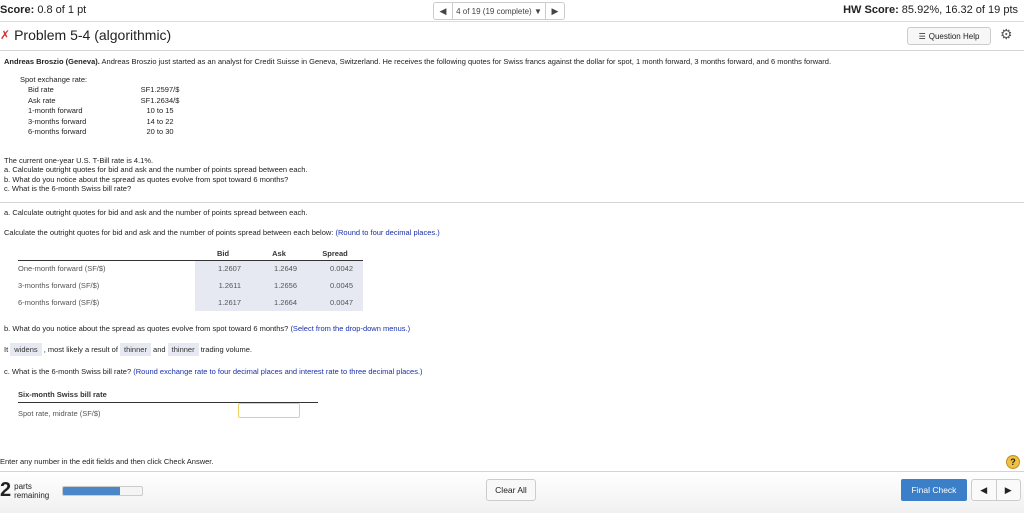  Describe the element at coordinates (160, 121) in the screenshot. I see `quote-value: 14 to 22` at that location.